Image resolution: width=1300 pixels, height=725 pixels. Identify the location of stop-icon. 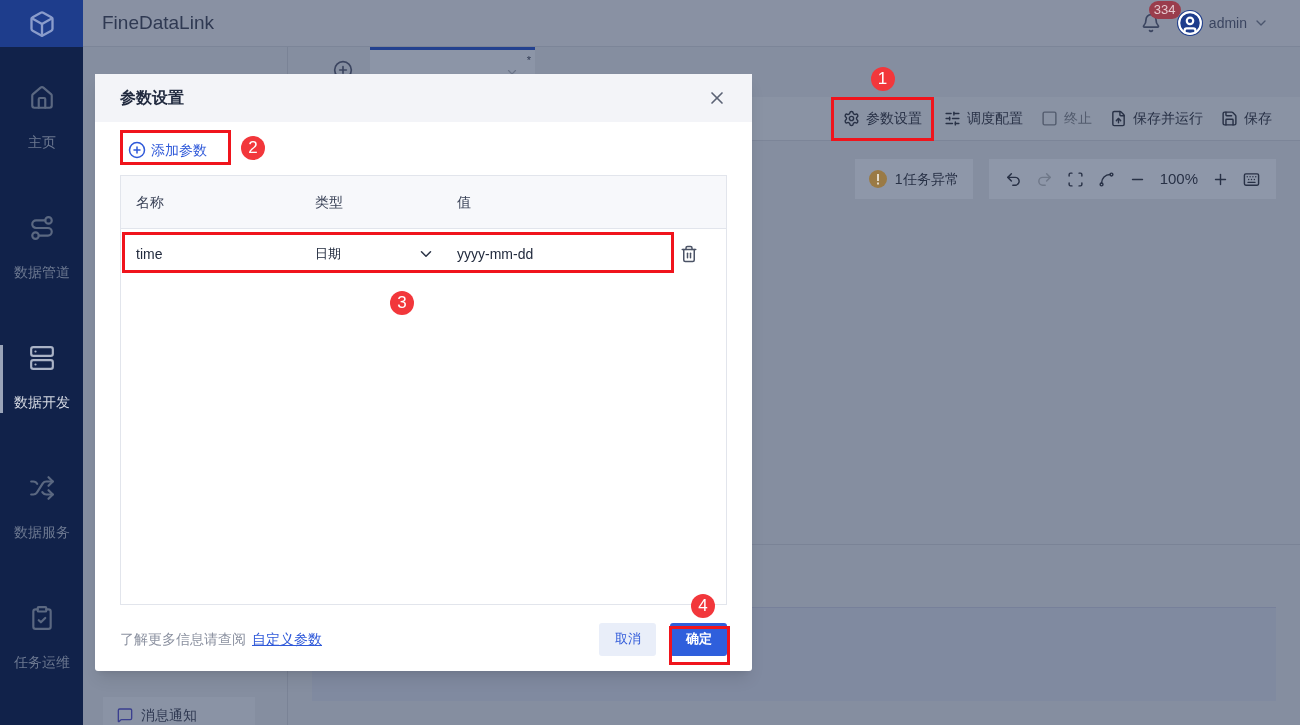
(1049, 118).